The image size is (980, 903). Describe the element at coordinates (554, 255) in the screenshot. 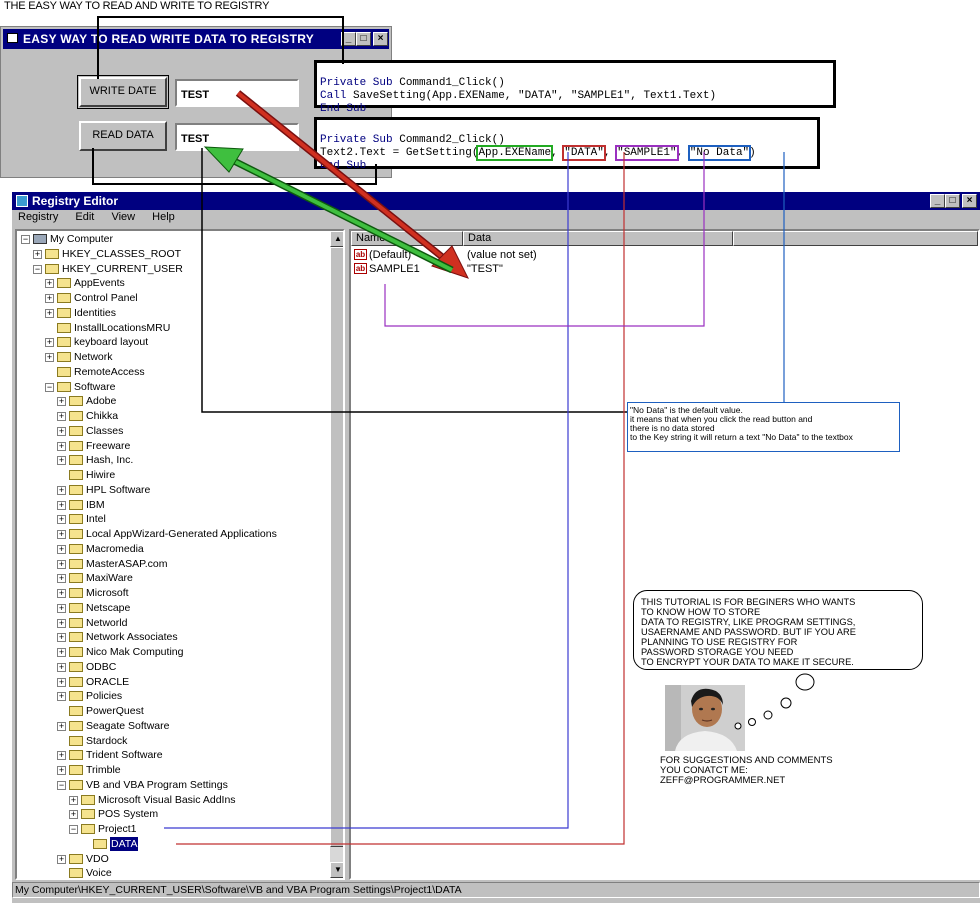

I see `value-row: ab (Default) (value not set)` at that location.